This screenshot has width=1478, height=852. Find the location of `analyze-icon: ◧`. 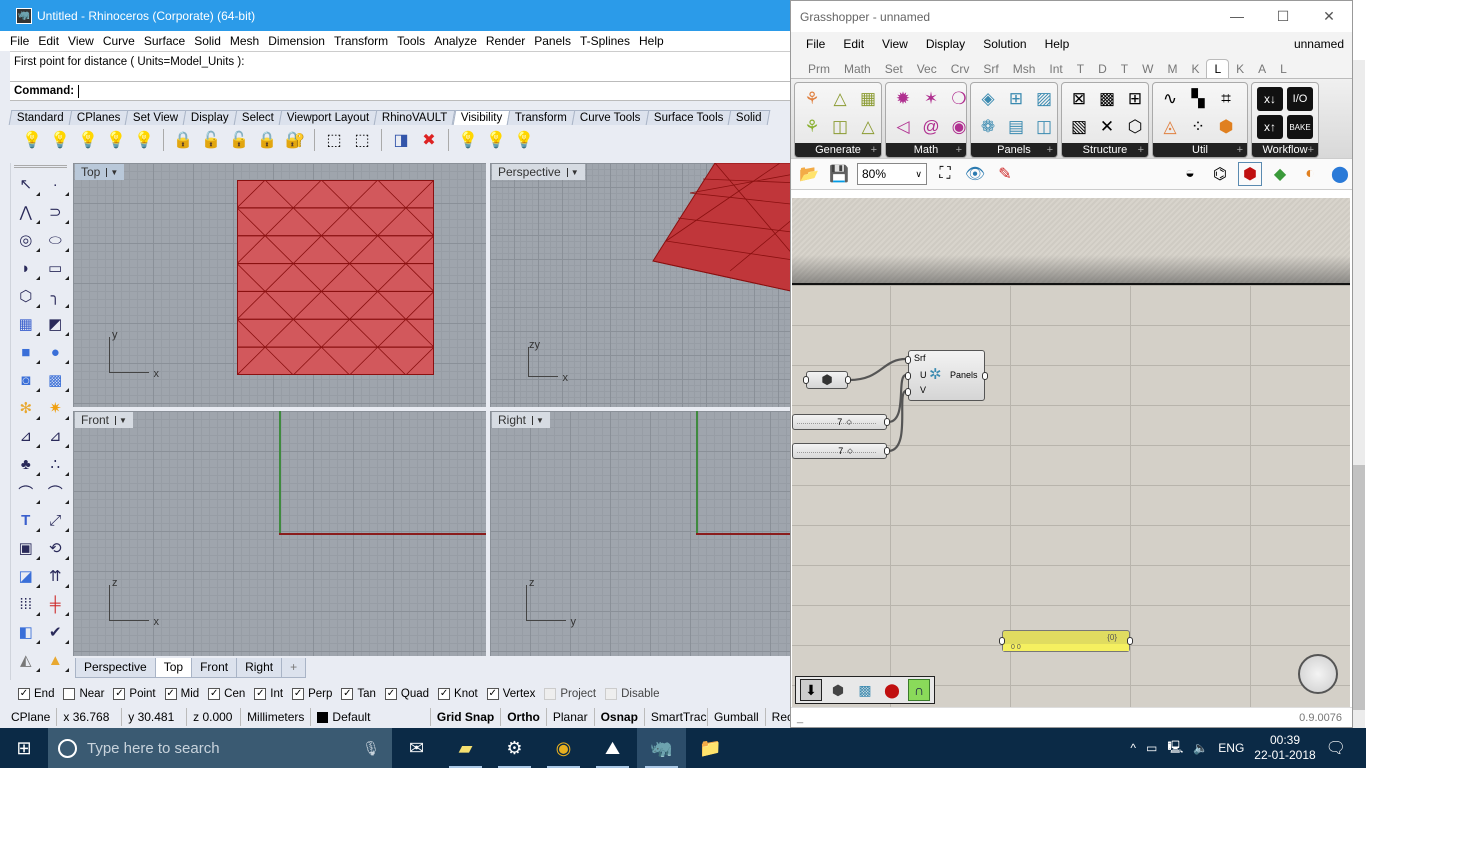

analyze-icon: ◧ is located at coordinates (27, 632).